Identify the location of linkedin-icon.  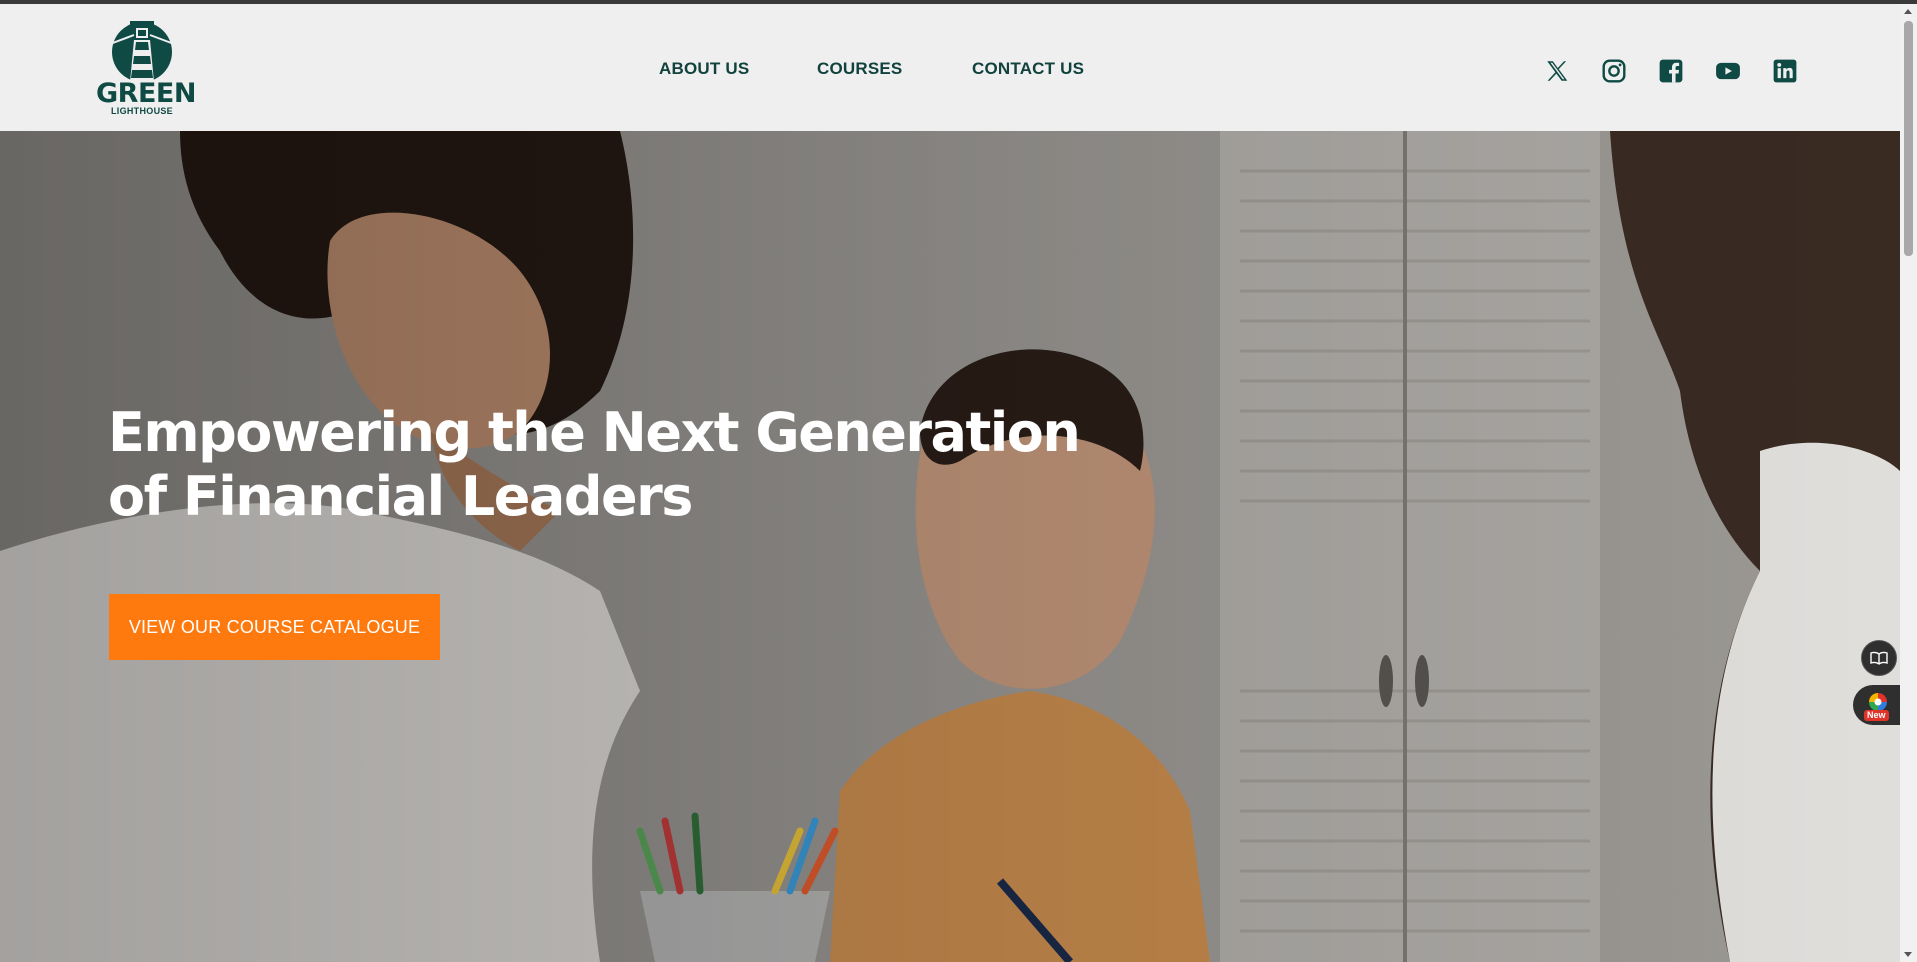
(1785, 71).